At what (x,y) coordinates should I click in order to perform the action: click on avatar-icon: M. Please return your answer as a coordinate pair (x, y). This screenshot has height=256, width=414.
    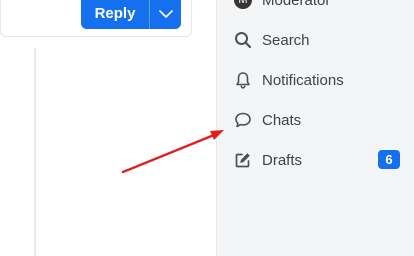
    Looking at the image, I should click on (243, 5).